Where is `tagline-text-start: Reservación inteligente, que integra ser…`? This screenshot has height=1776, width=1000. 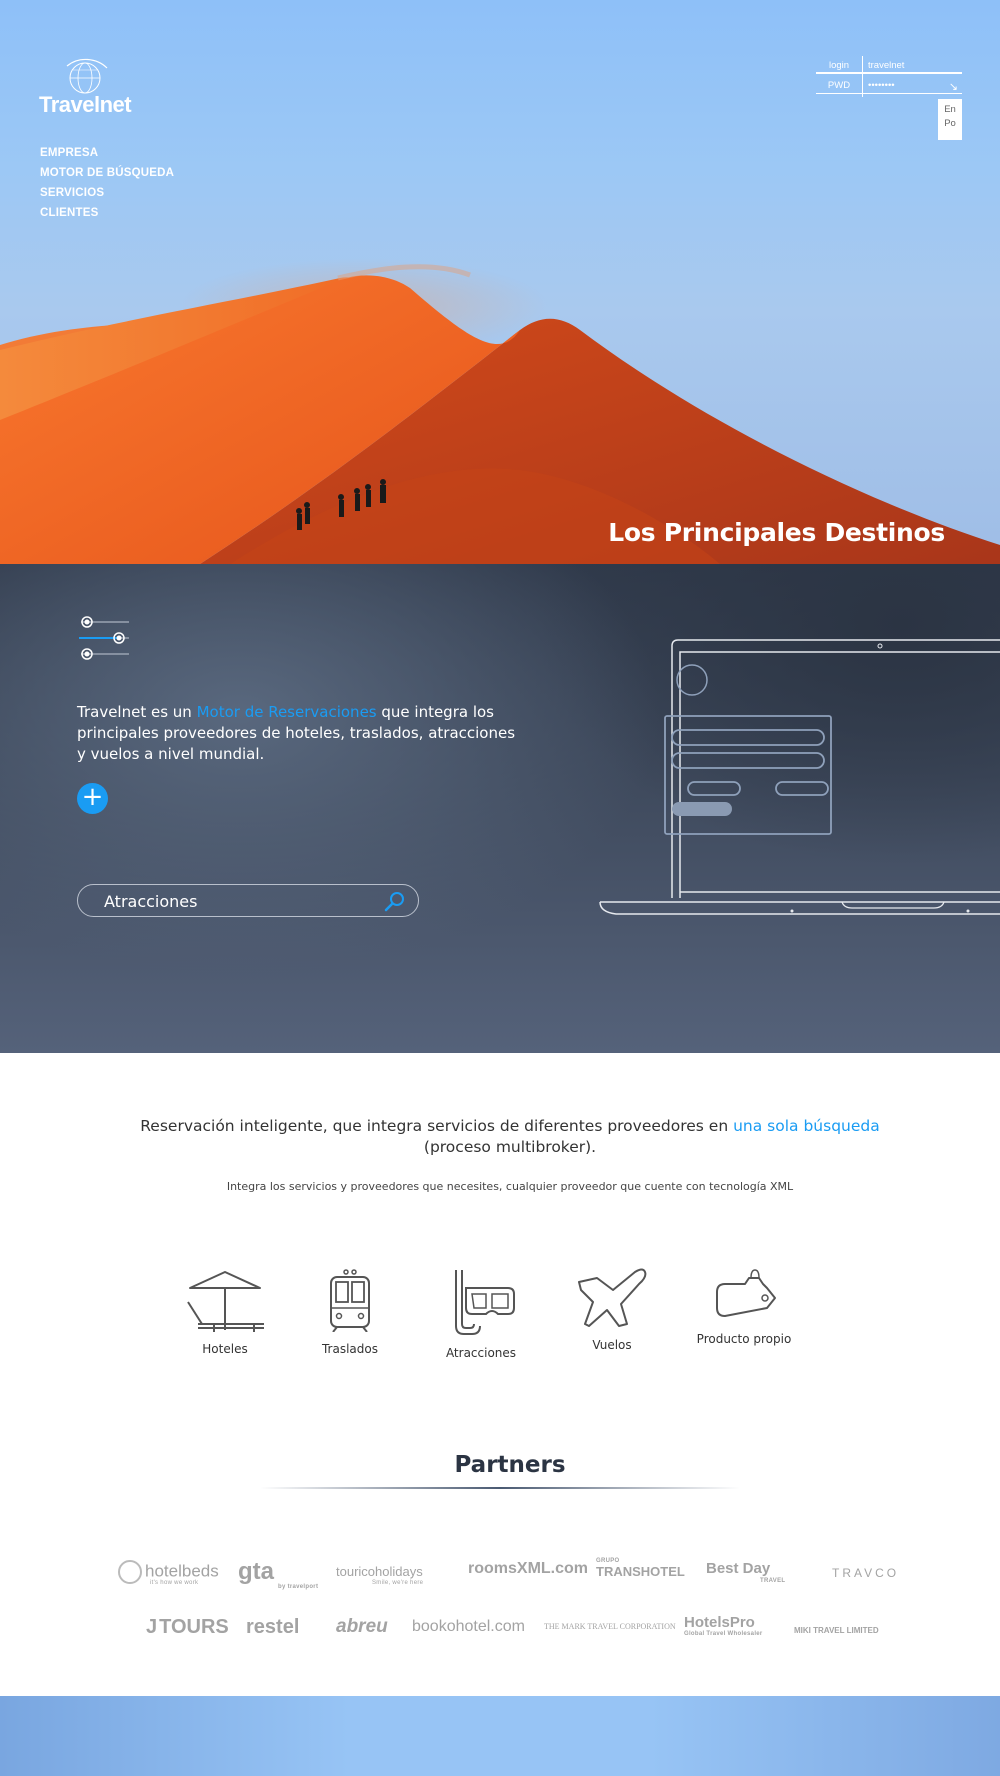
tagline-text-start: Reservación inteligente, que integra ser… is located at coordinates (437, 1126).